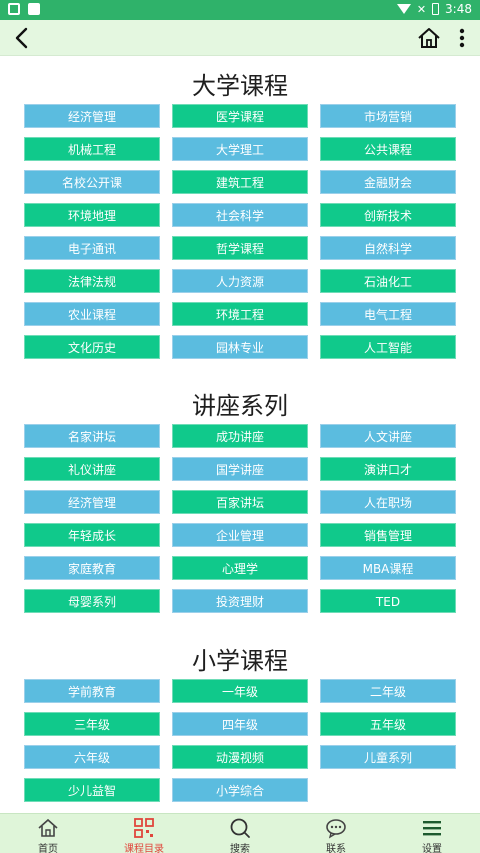 This screenshot has height=853, width=480. Describe the element at coordinates (92, 691) in the screenshot. I see `course-category-button: 学前教育` at that location.